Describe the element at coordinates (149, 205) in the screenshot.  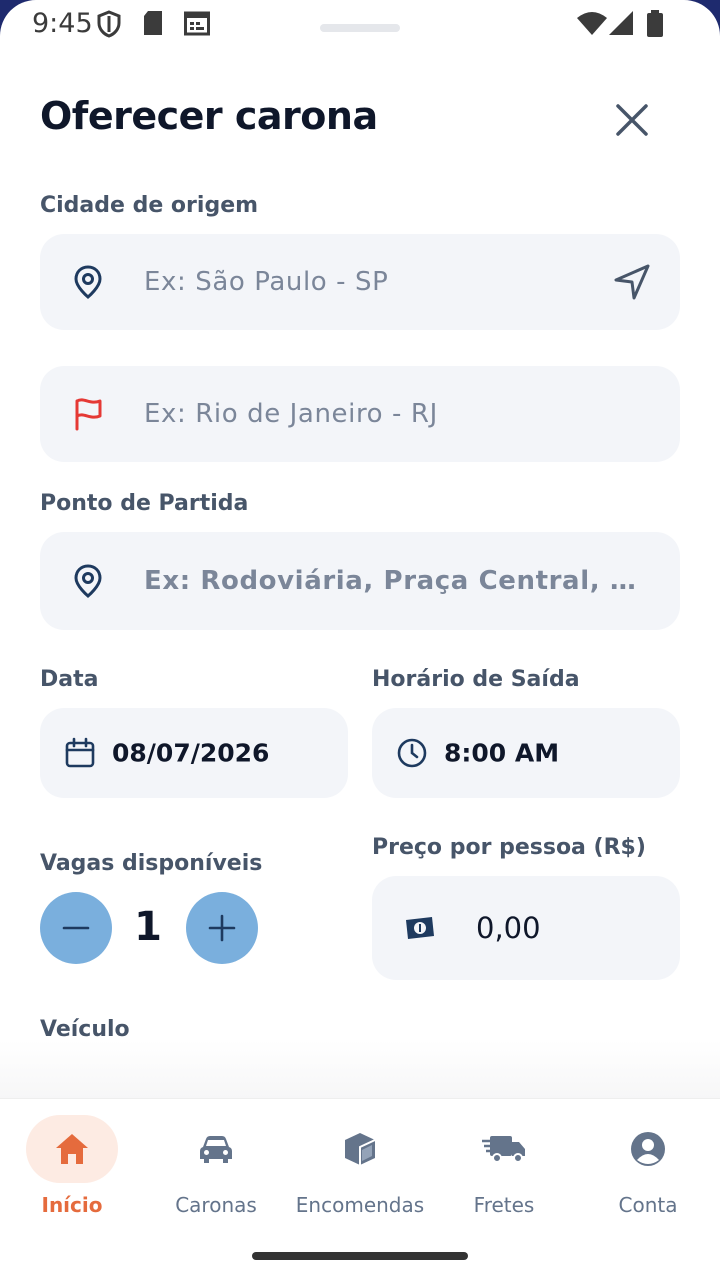
I see `origin-label: Cidade de origem` at that location.